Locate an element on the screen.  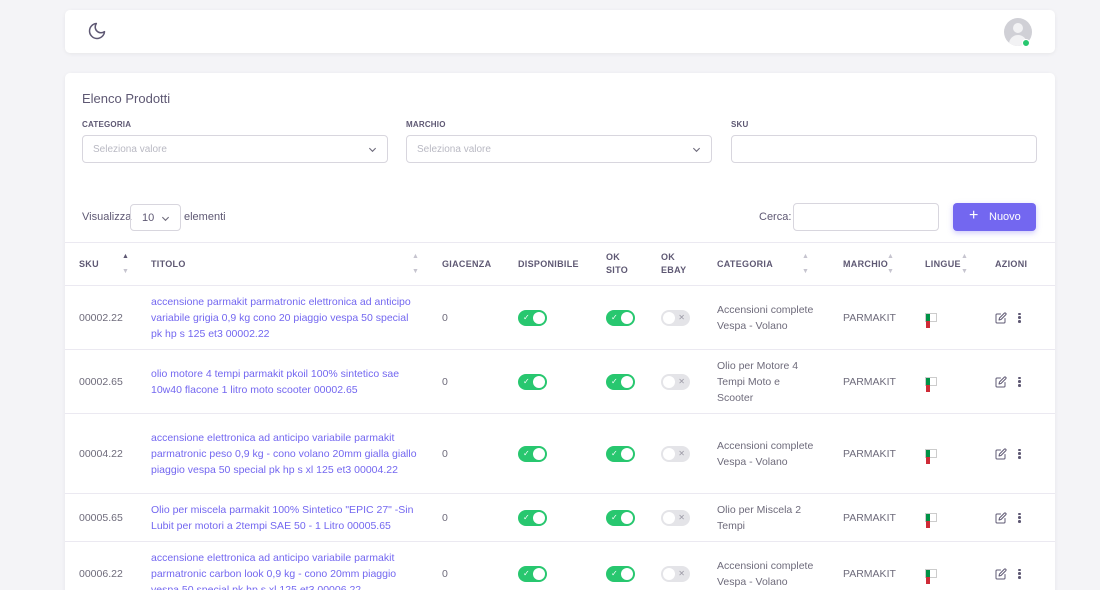
cell-sku: 00002.65 is located at coordinates (101, 381).